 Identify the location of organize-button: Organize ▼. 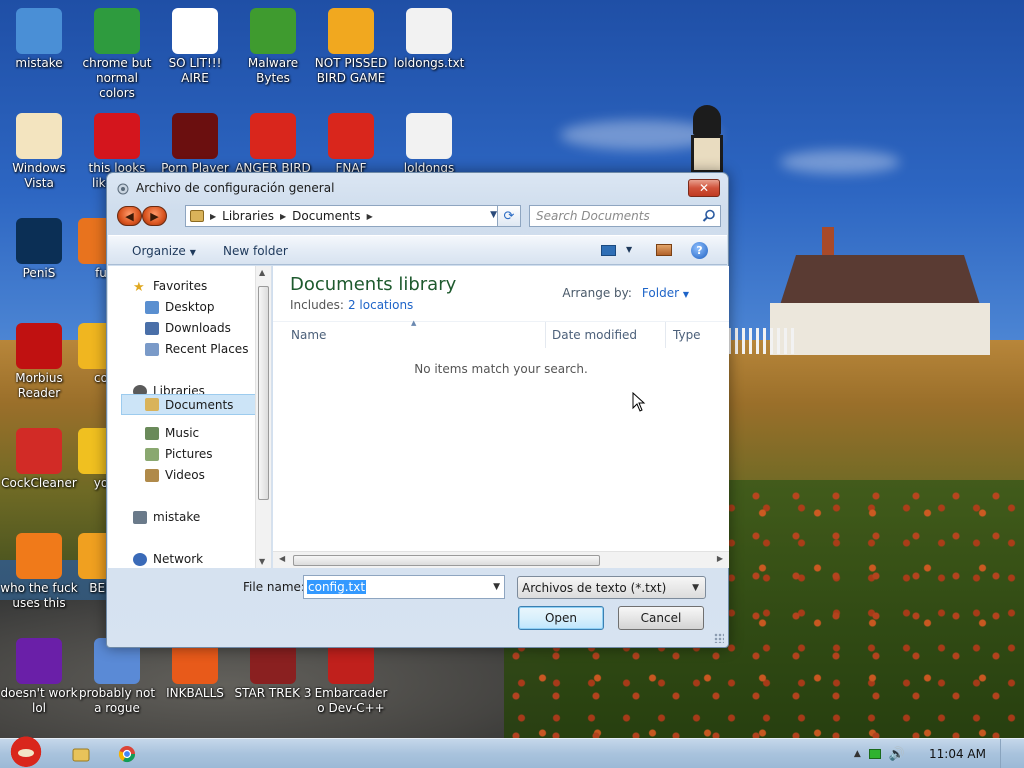
(164, 251).